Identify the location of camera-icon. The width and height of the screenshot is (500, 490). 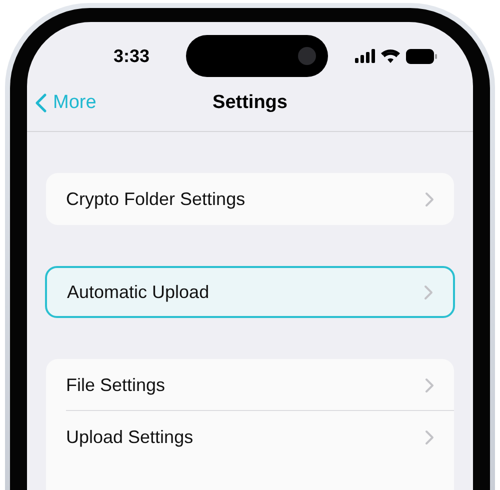
(307, 56).